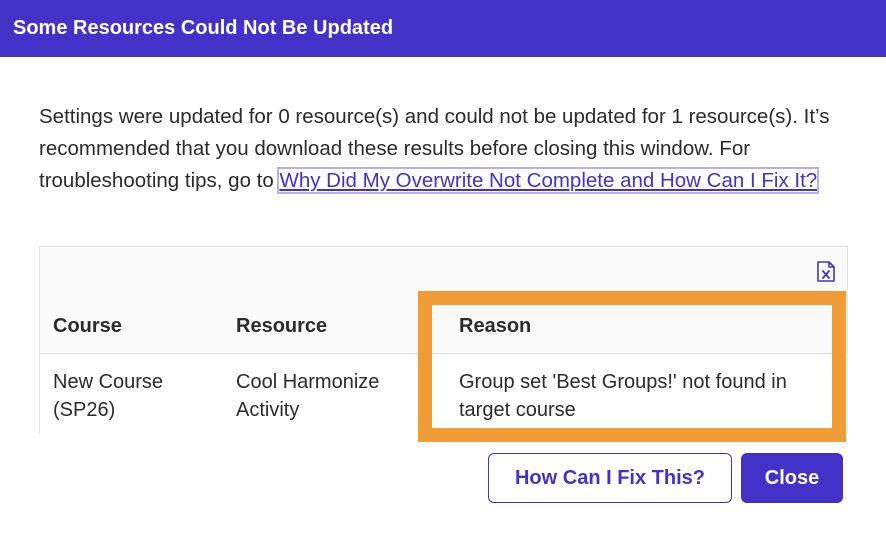 The image size is (886, 545). I want to click on column-header-resource: Resource, so click(282, 326).